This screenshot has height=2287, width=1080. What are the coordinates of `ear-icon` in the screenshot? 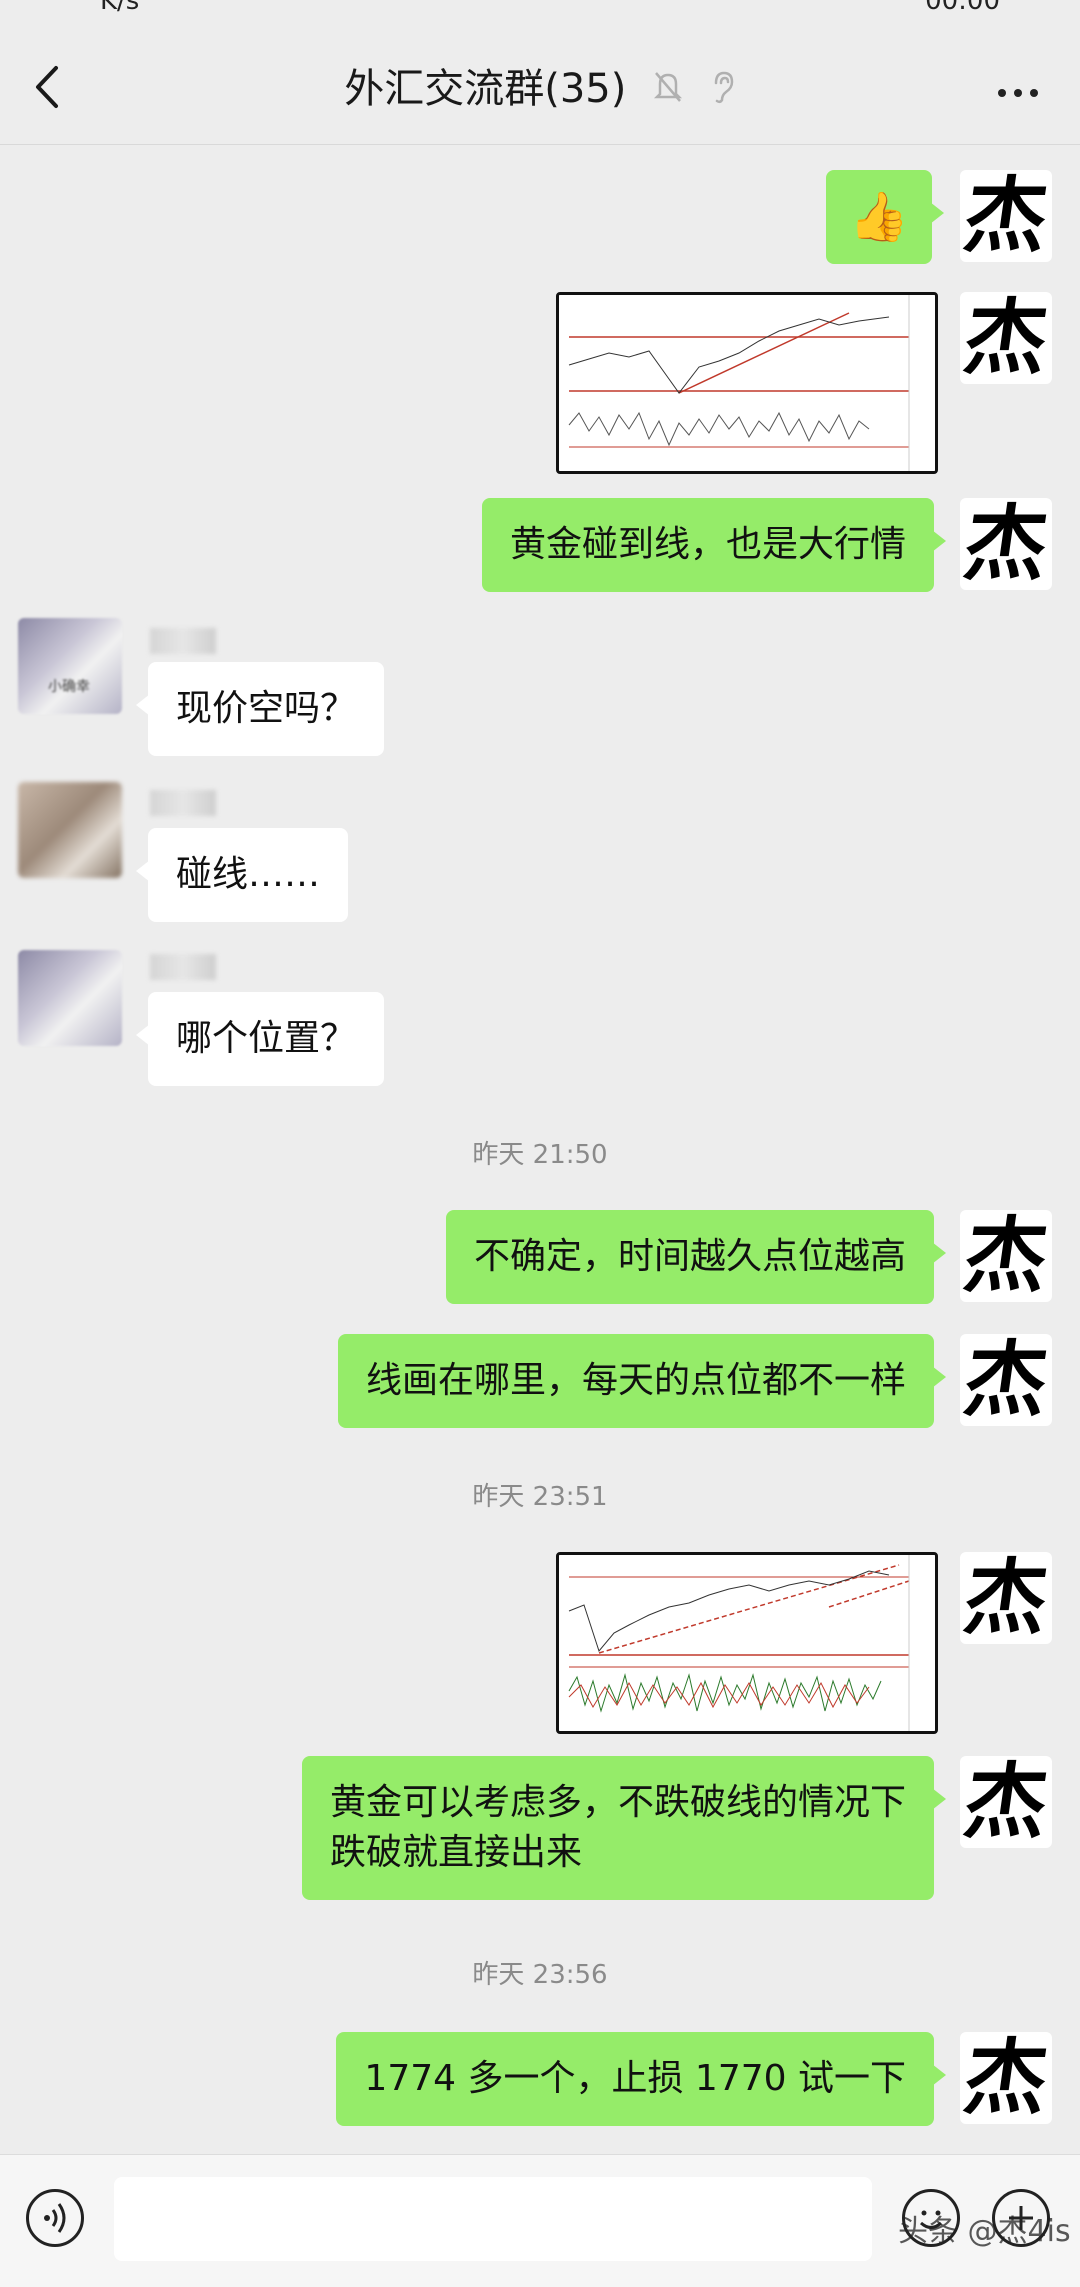 It's located at (723, 91).